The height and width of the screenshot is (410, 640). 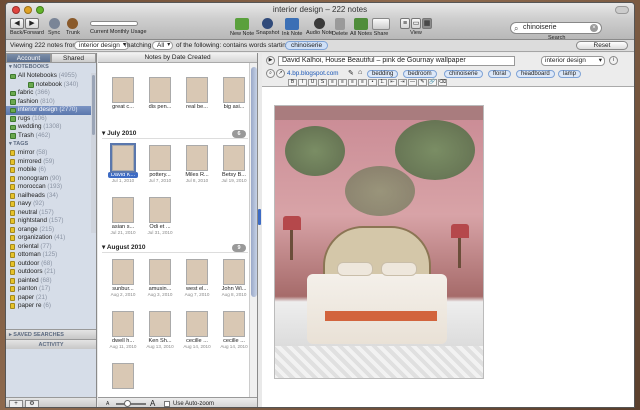 What do you see at coordinates (234, 278) in the screenshot?
I see `note-thumbnail: John Wi... Aug 8, 2010` at bounding box center [234, 278].